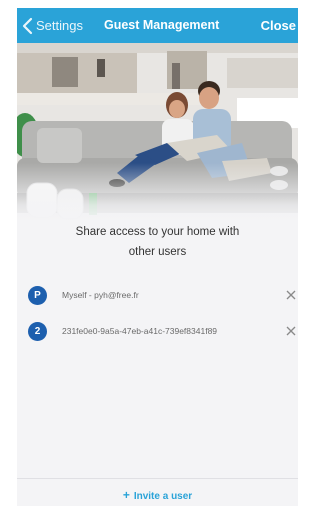 This screenshot has width=320, height=506. I want to click on back-button-label: Settings, so click(59, 25).